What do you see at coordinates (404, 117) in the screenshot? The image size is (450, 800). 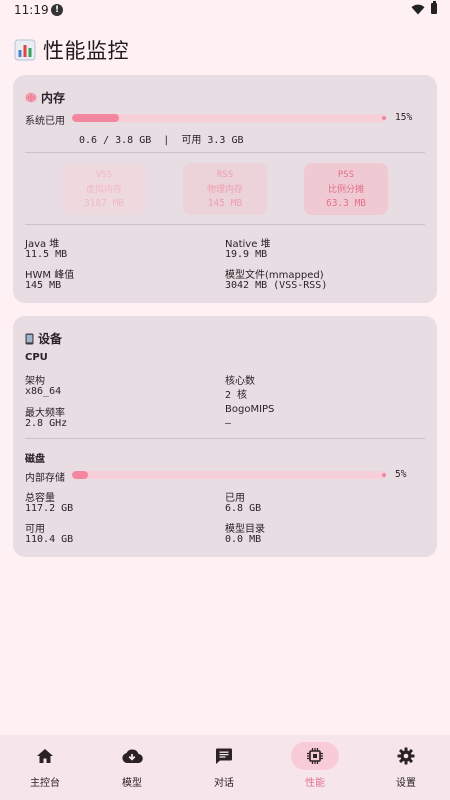 I see `system-used-percent: 15%` at bounding box center [404, 117].